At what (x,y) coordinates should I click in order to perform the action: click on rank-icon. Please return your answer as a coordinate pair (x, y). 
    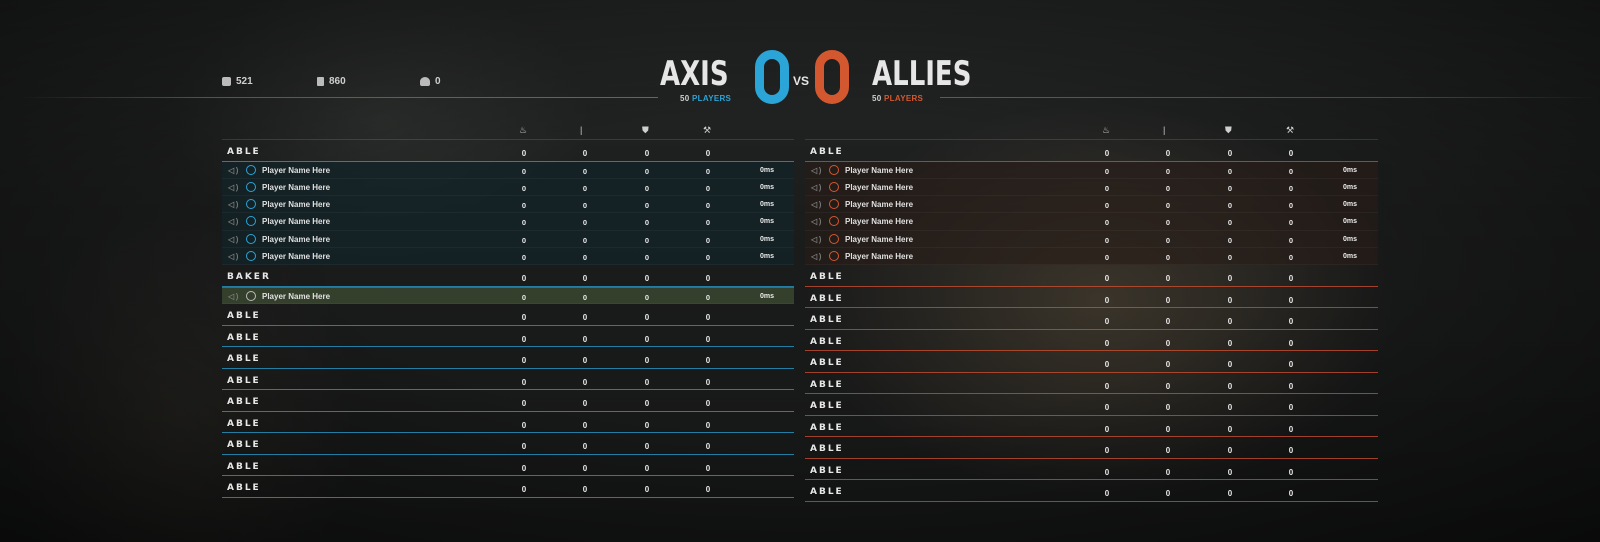
    Looking at the image, I should click on (251, 238).